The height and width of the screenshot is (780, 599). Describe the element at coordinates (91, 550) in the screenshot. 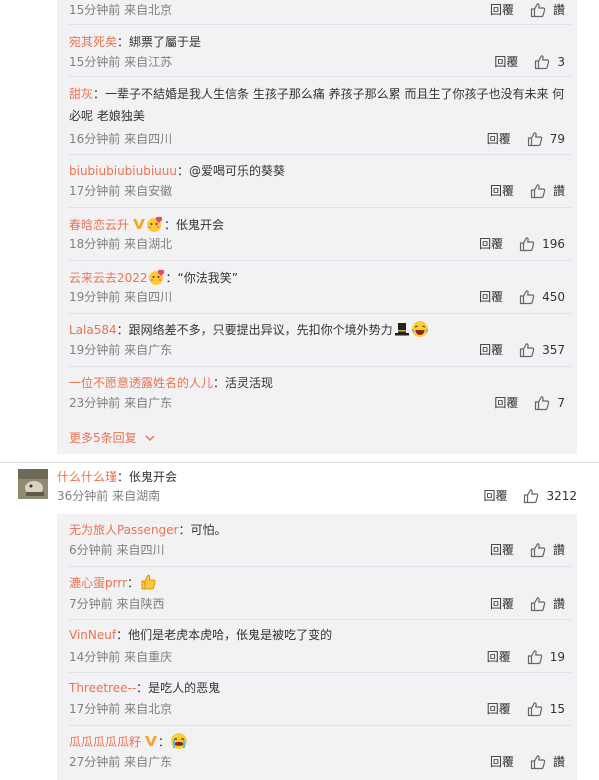

I see `reply-time: 6分钟前` at that location.